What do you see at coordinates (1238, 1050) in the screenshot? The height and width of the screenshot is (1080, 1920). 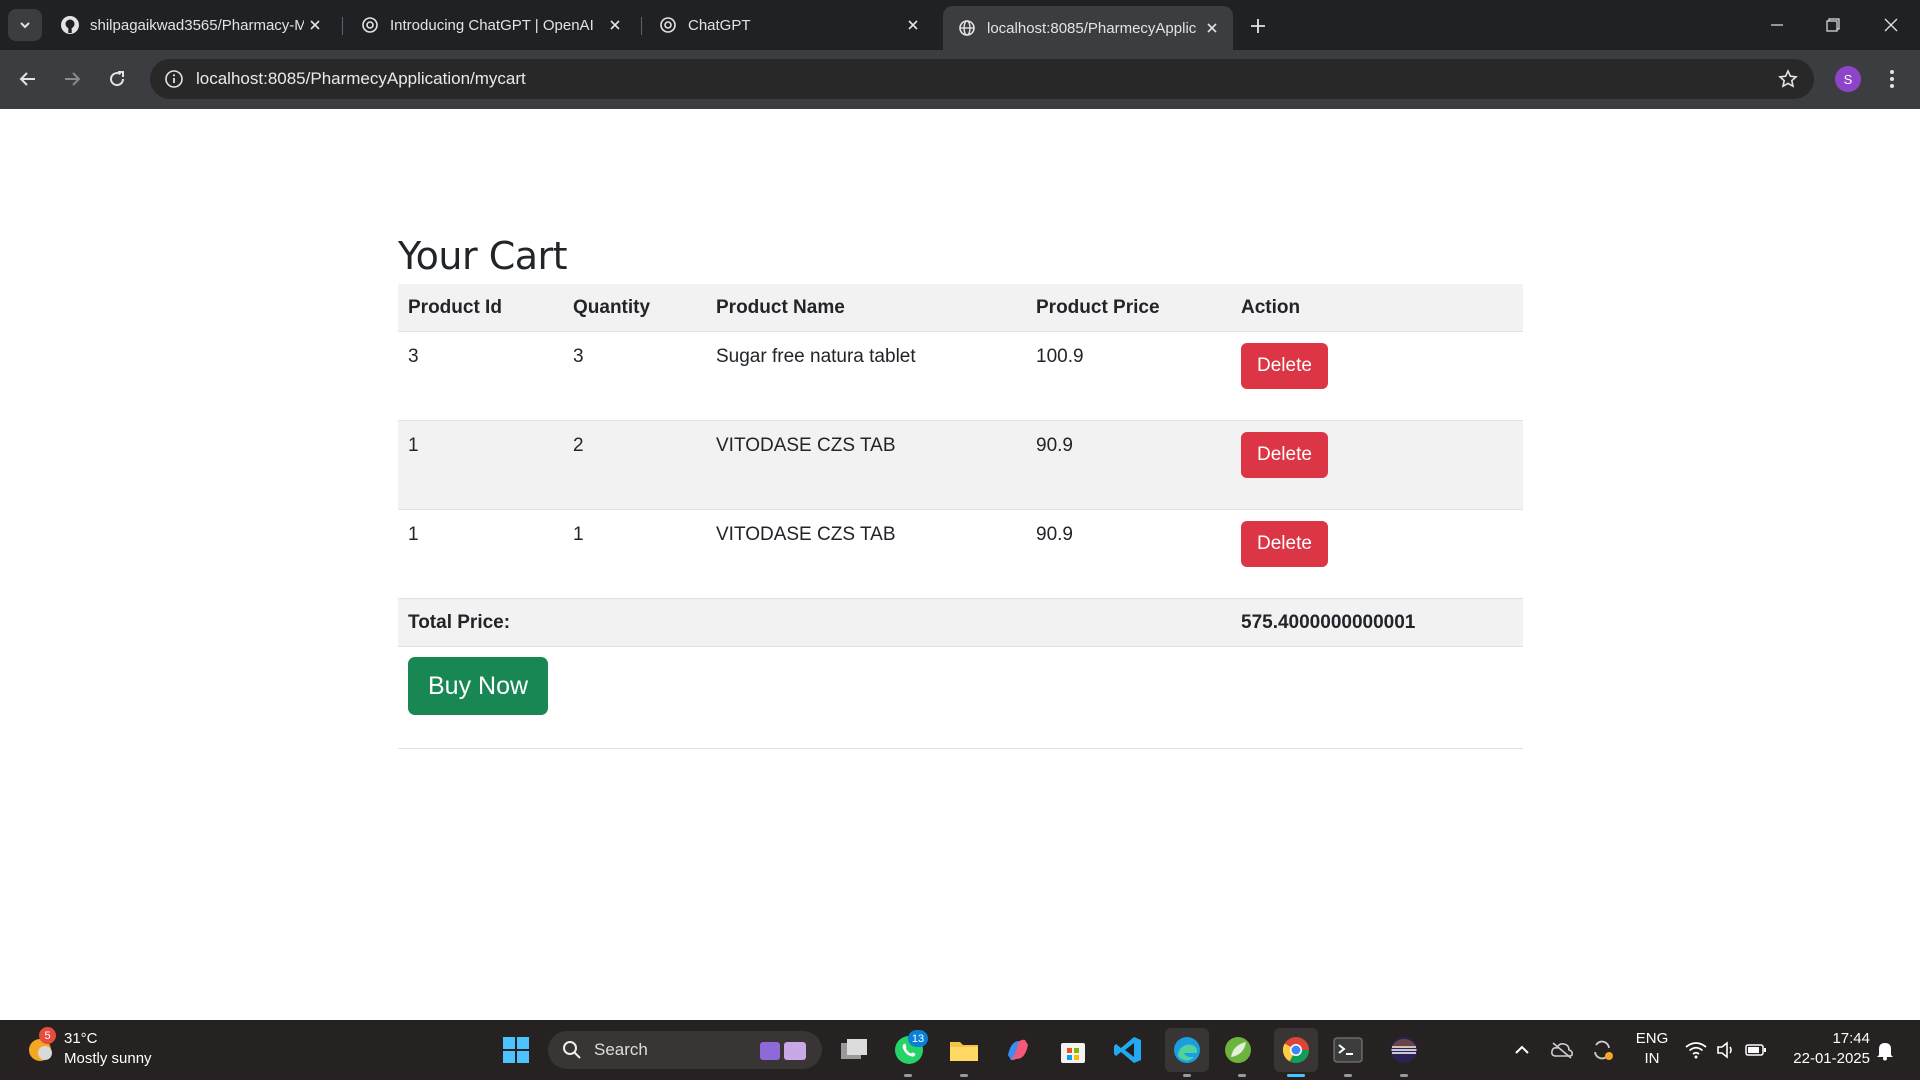 I see `spring-tool-icon` at bounding box center [1238, 1050].